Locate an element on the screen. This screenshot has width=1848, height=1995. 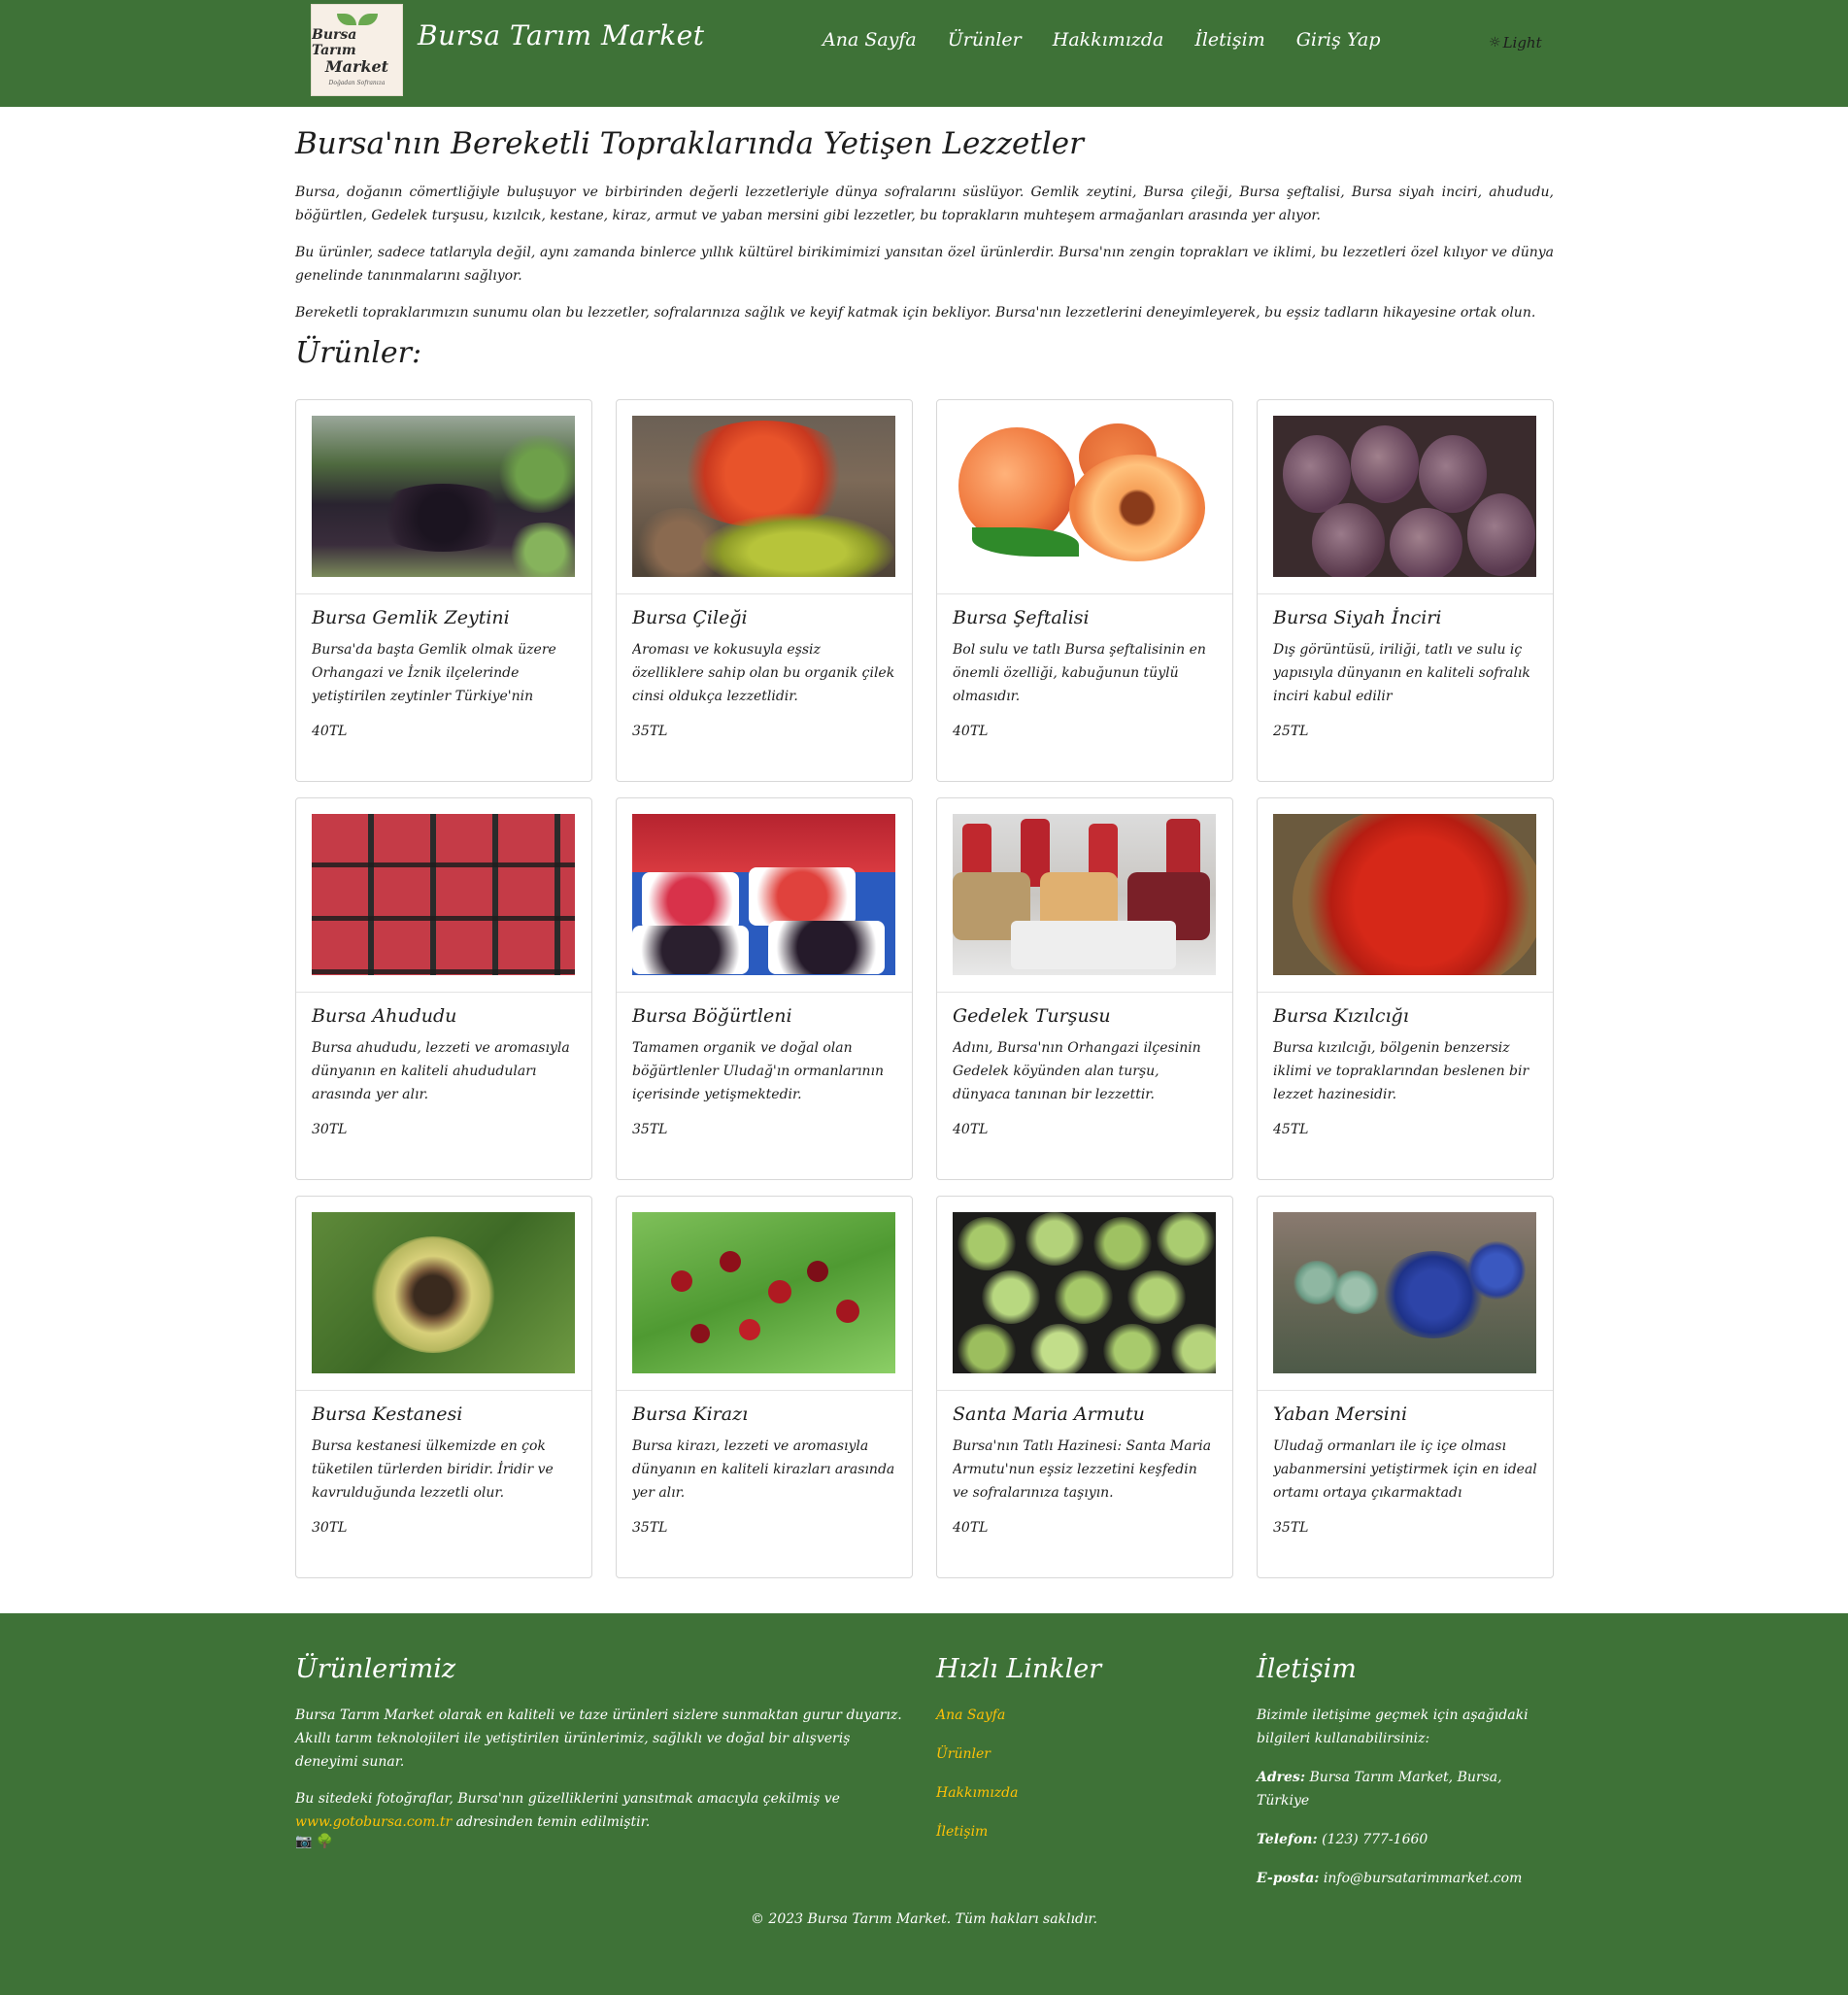
product-name: Bursa Çileği is located at coordinates (690, 617).